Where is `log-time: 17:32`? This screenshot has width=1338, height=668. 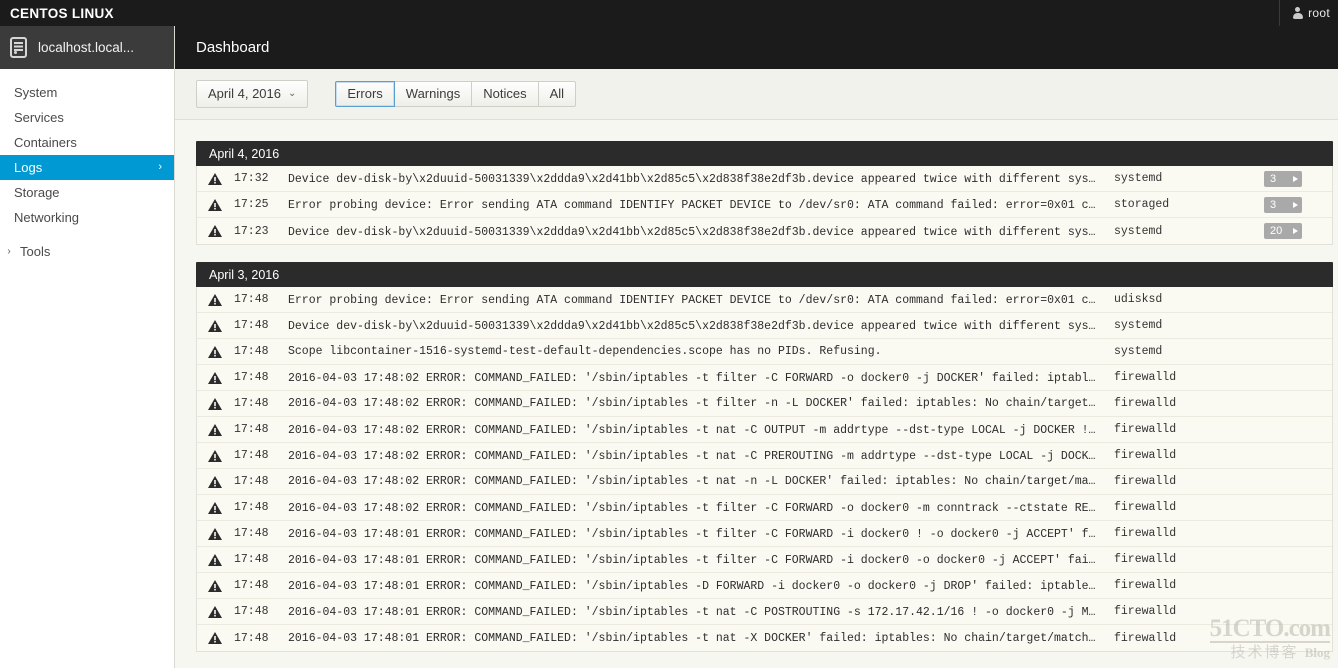
log-time: 17:32 is located at coordinates (251, 178).